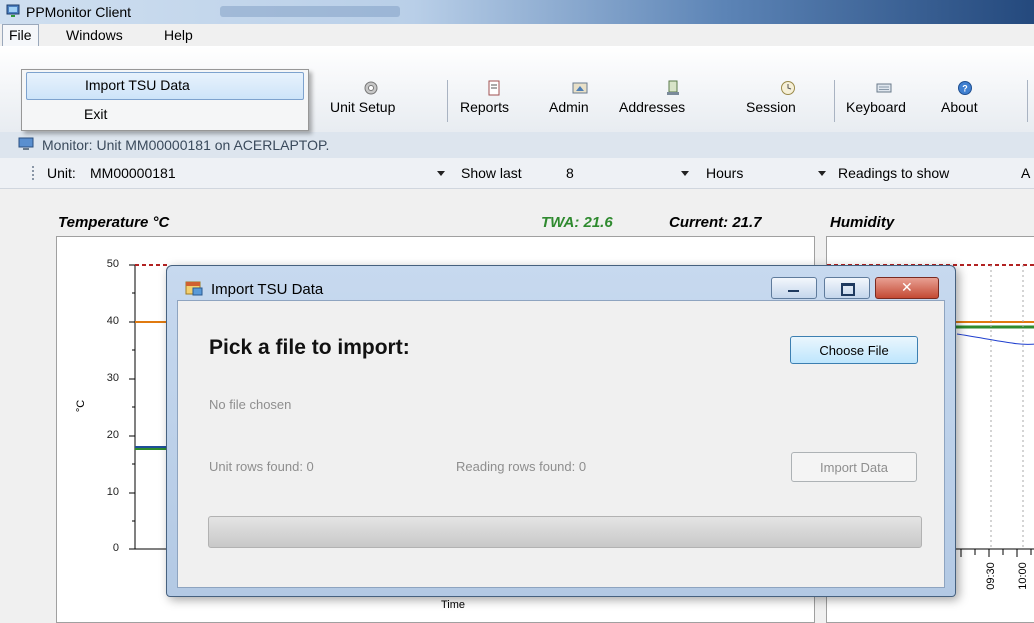 This screenshot has height=623, width=1034. What do you see at coordinates (894, 173) in the screenshot?
I see `readings-label: Readings to show` at bounding box center [894, 173].